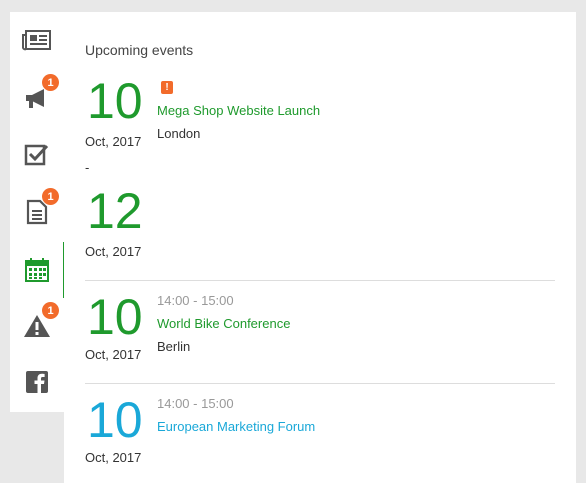 The height and width of the screenshot is (483, 586). I want to click on sidebar-item-news, so click(37, 40).